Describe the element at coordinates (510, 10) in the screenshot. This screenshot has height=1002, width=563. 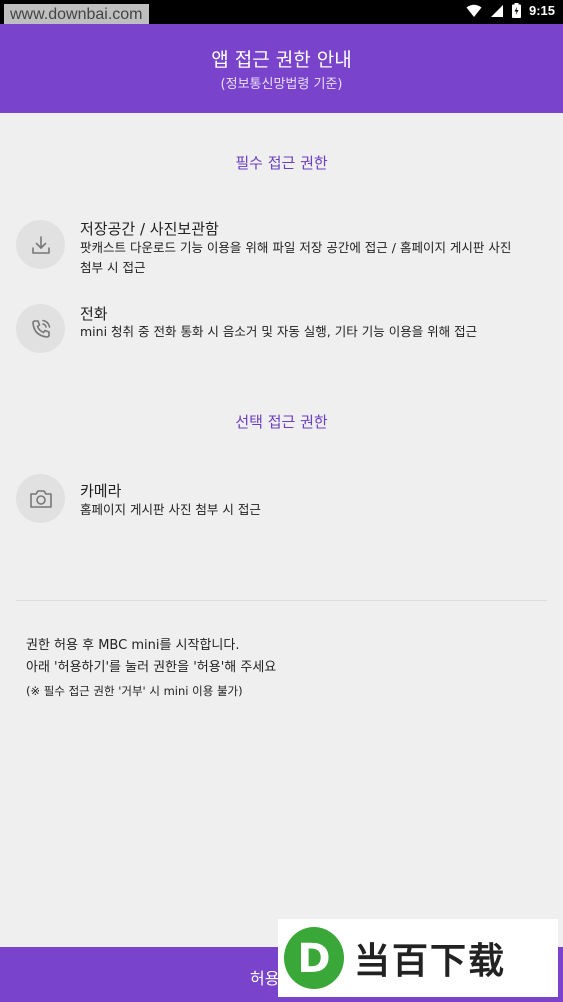
I see `status-icons: 9:15` at that location.